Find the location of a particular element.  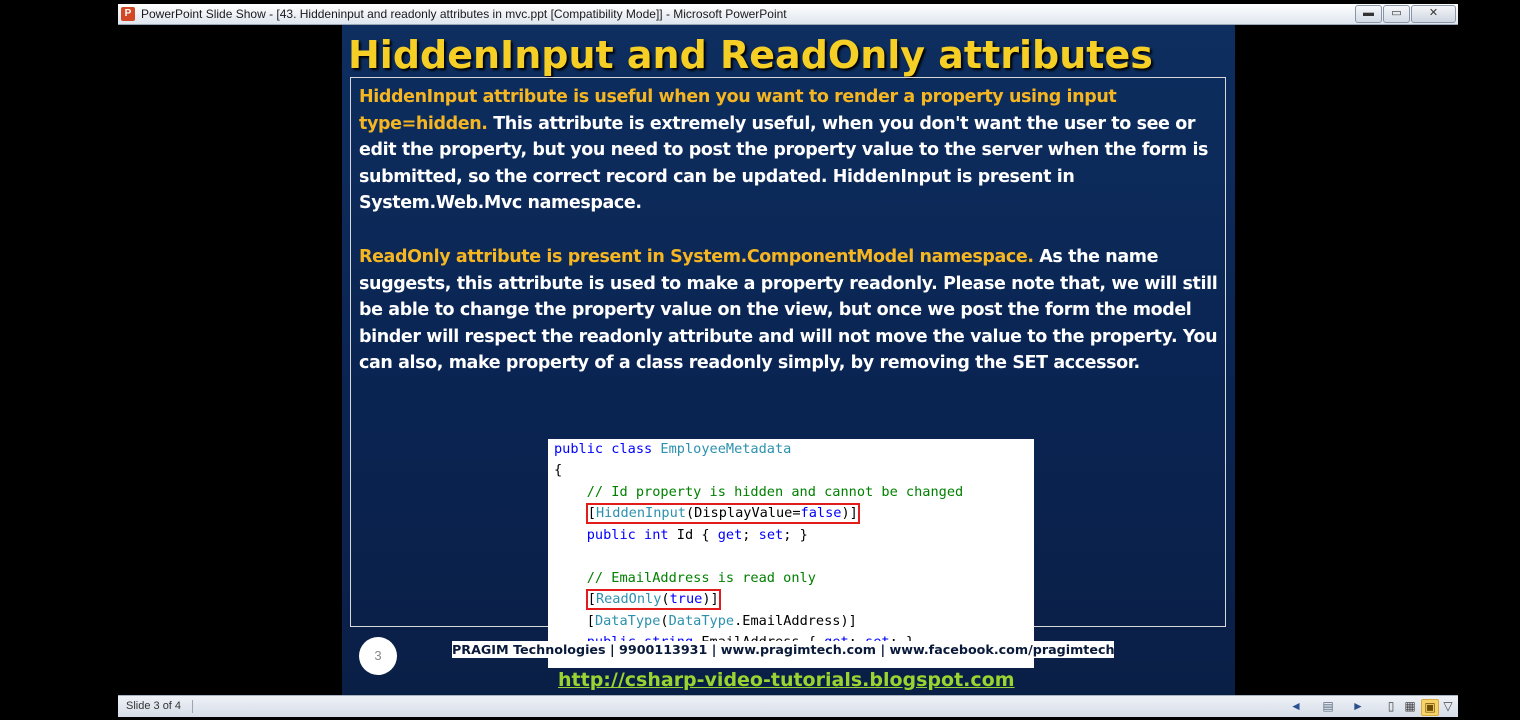

code-keyword: set is located at coordinates (771, 535).